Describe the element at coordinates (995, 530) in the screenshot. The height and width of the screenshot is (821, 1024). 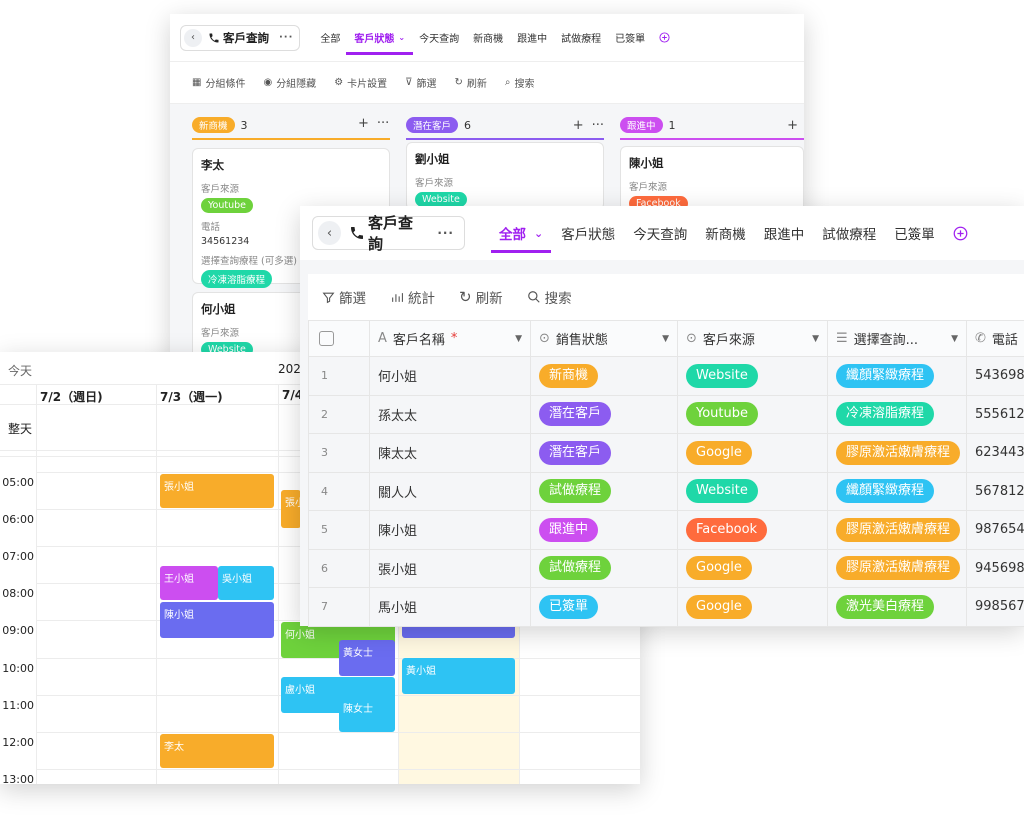
I see `phone-cell: 9876543` at that location.